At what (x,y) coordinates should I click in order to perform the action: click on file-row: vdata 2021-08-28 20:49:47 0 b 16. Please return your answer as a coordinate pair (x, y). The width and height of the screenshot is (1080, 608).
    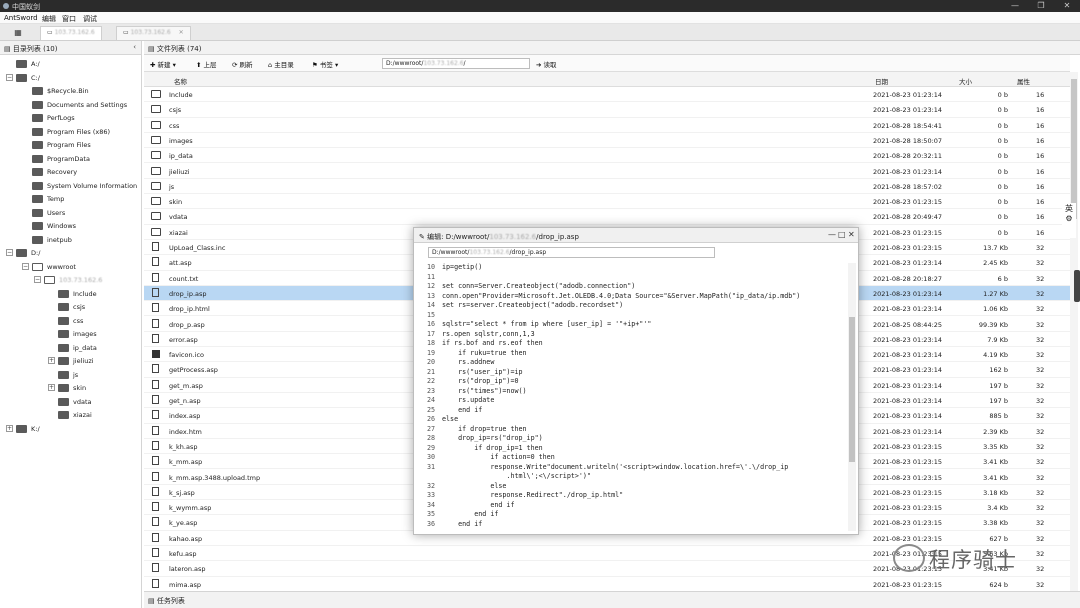
    Looking at the image, I should click on (607, 217).